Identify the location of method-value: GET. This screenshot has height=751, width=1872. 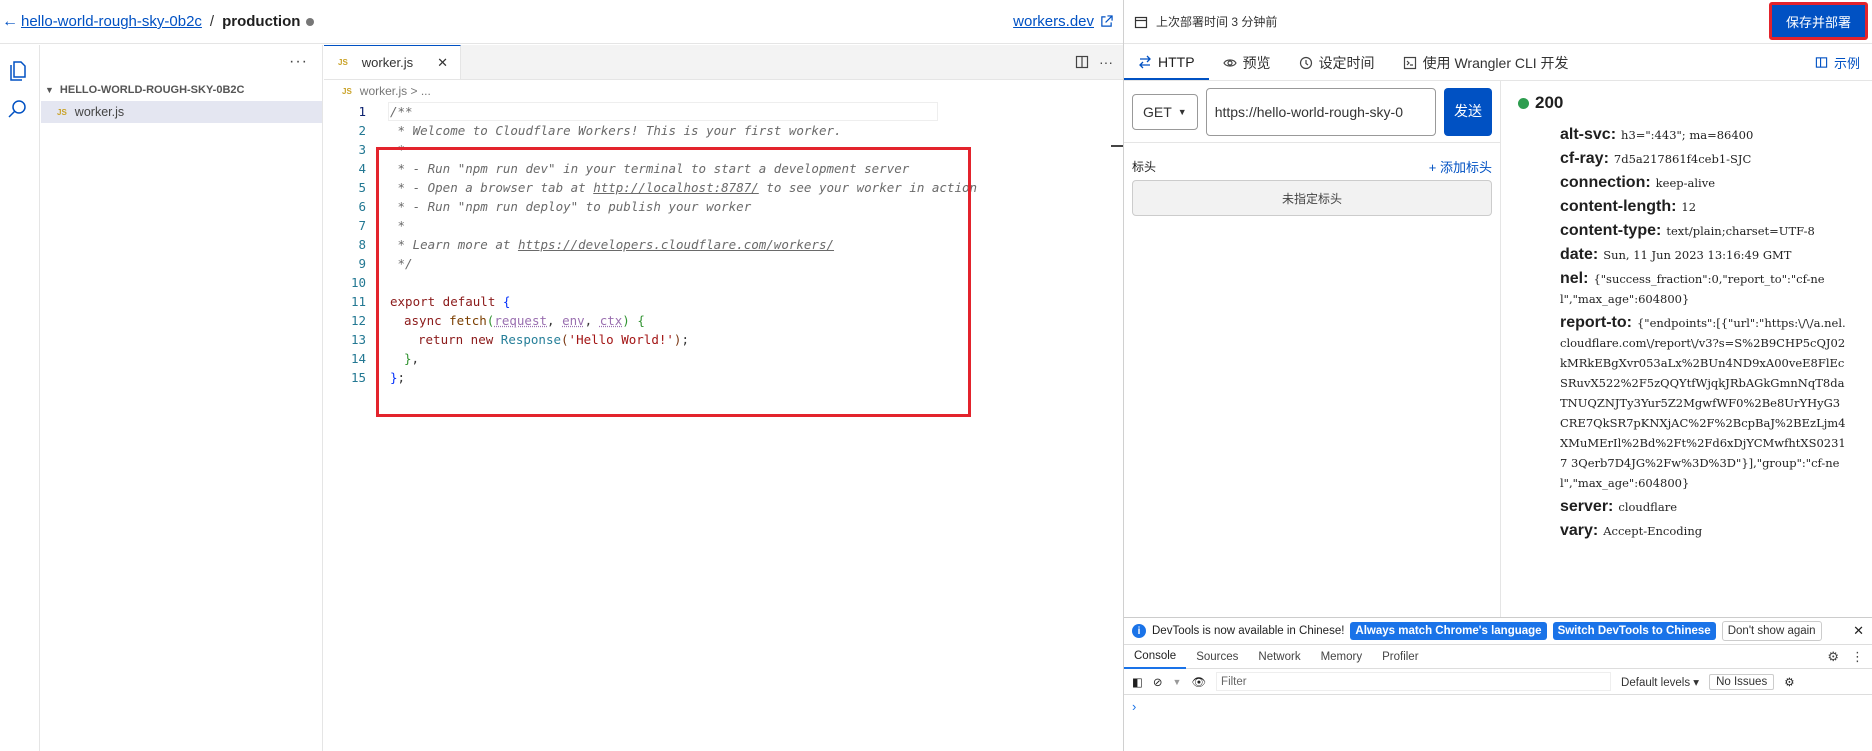
(1157, 112).